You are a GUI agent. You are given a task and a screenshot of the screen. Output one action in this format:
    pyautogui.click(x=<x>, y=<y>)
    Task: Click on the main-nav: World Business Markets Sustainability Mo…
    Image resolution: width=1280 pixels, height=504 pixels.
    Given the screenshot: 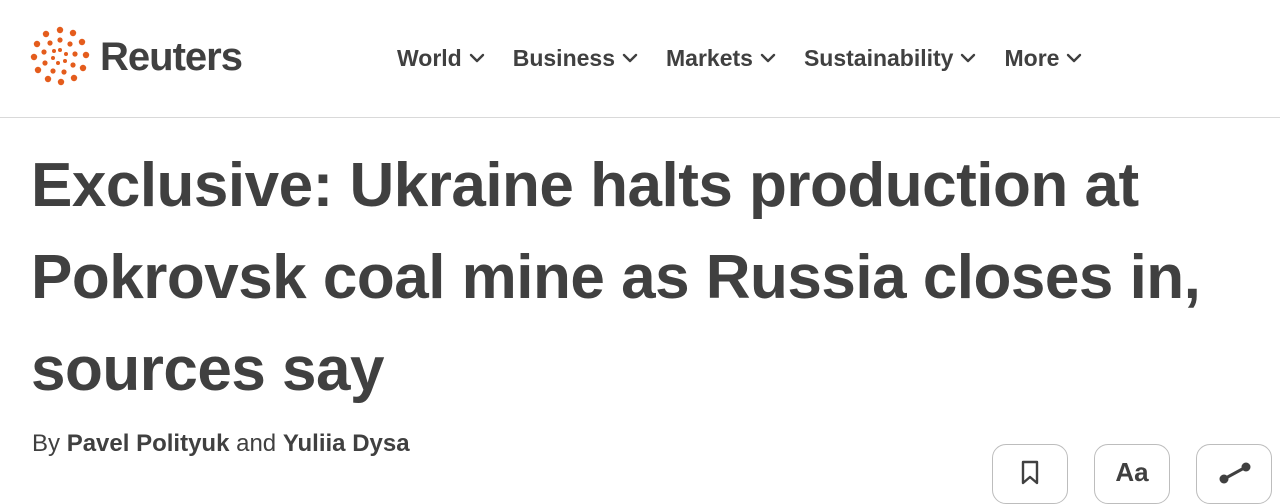 What is the action you would take?
    pyautogui.click(x=753, y=58)
    